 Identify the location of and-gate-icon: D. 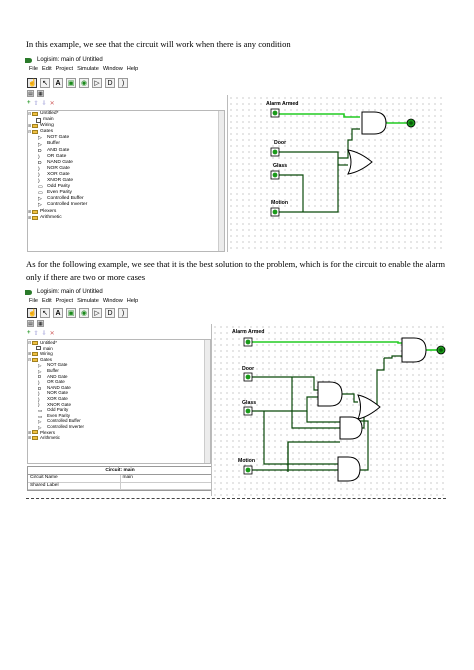
(40, 151).